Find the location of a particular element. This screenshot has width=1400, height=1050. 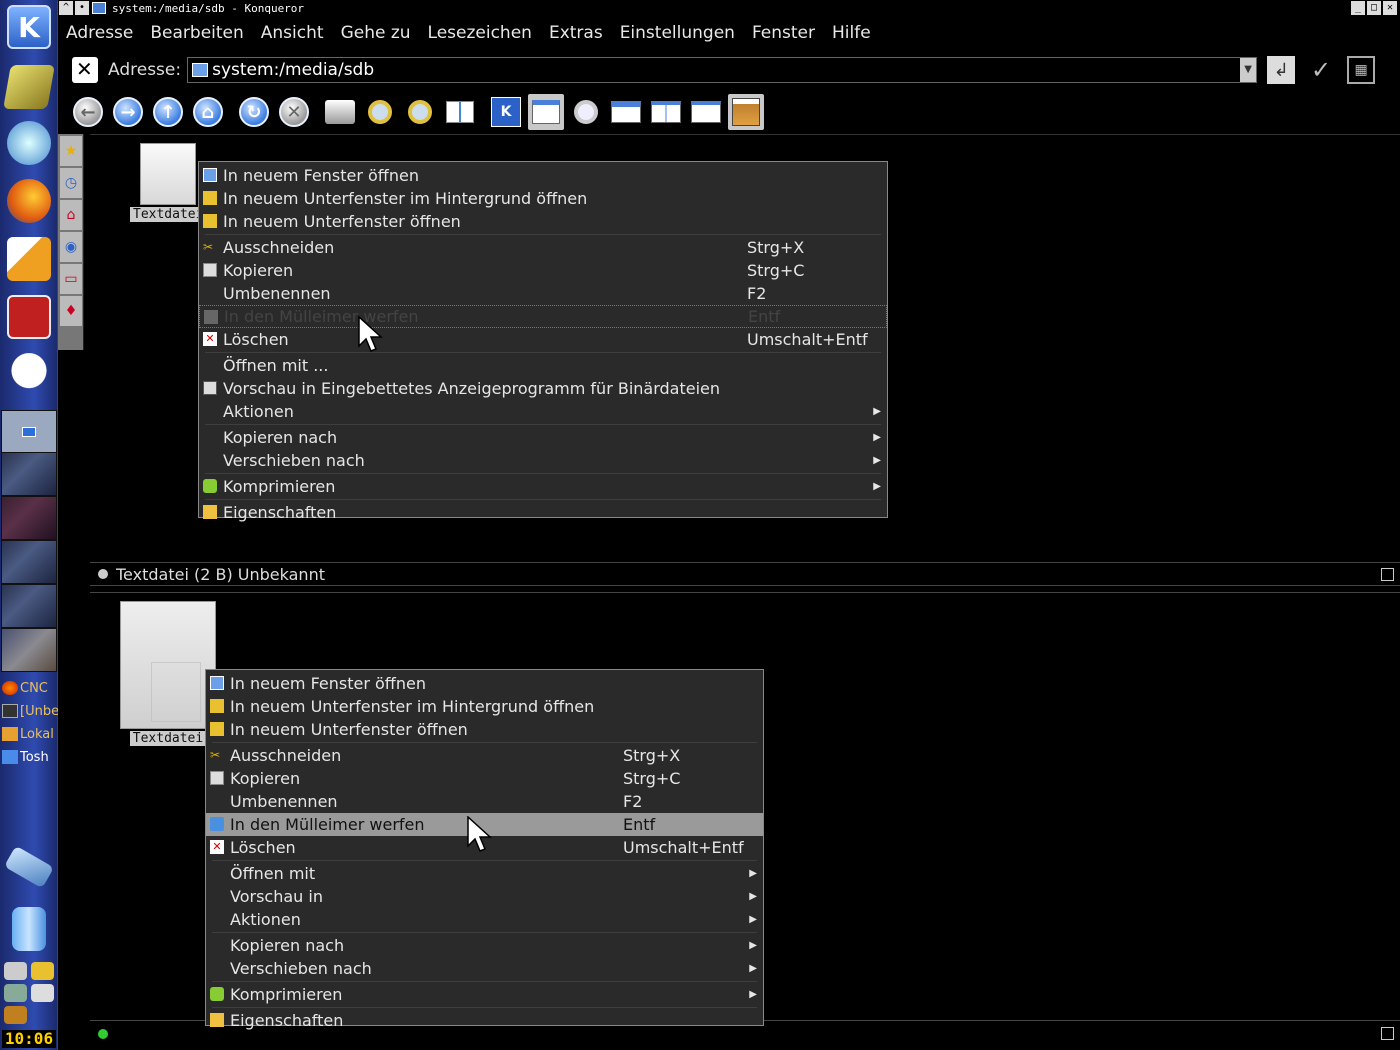

menu-fenster: Fenster is located at coordinates (783, 33).